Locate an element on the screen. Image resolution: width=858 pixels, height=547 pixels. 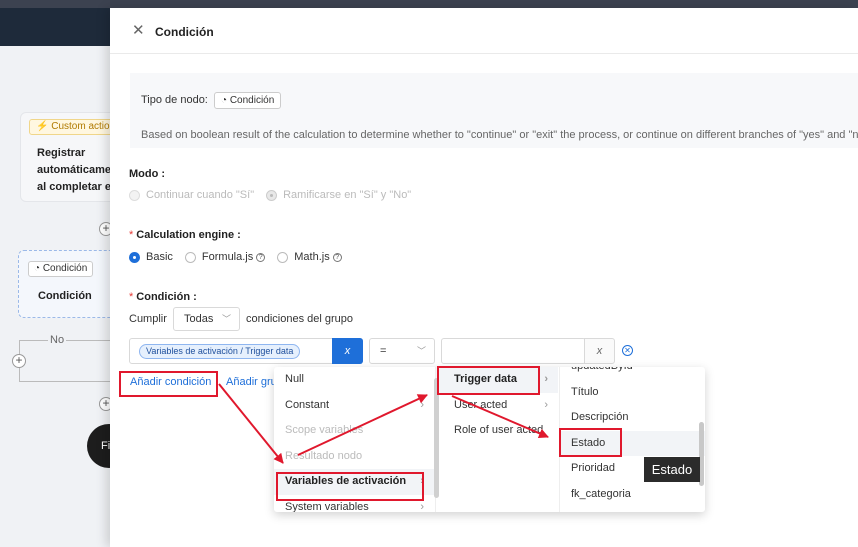
add-branch-plus-icon: + is located at coordinates (19, 361).